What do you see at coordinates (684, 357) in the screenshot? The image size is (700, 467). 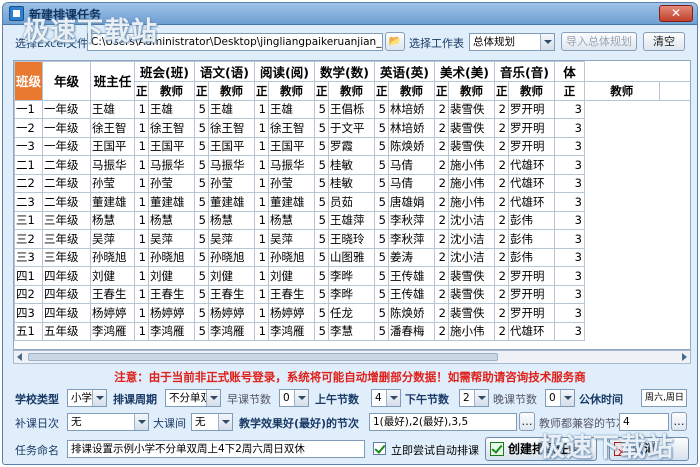 I see `scroll-right-icon` at bounding box center [684, 357].